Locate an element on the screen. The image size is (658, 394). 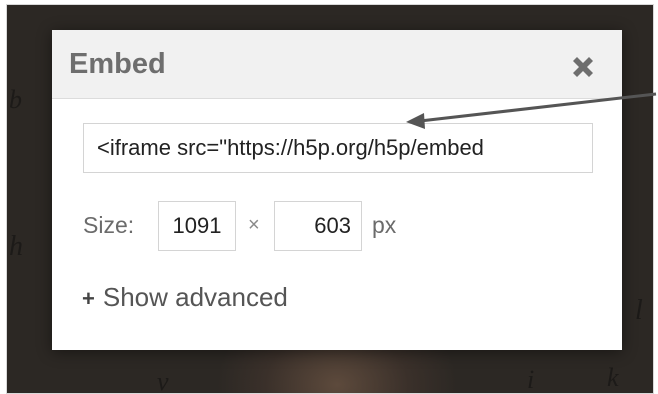
background-glyph: b is located at coordinates (15, 99).